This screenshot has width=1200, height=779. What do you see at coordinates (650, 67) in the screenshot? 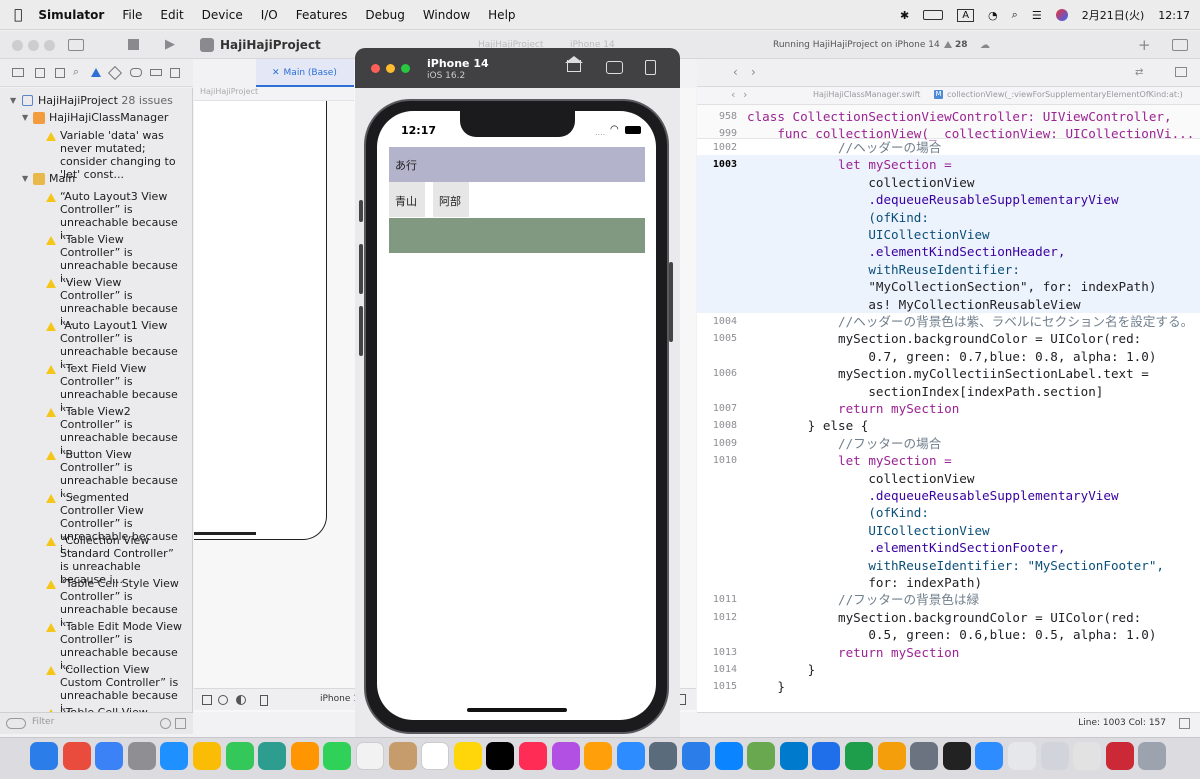
I see `rotate-icon` at bounding box center [650, 67].